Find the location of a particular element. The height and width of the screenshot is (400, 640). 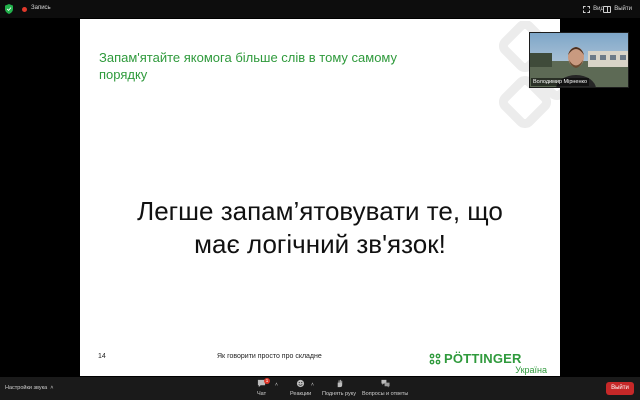

participant-name-label: Володимир Мірненко is located at coordinates (560, 82).